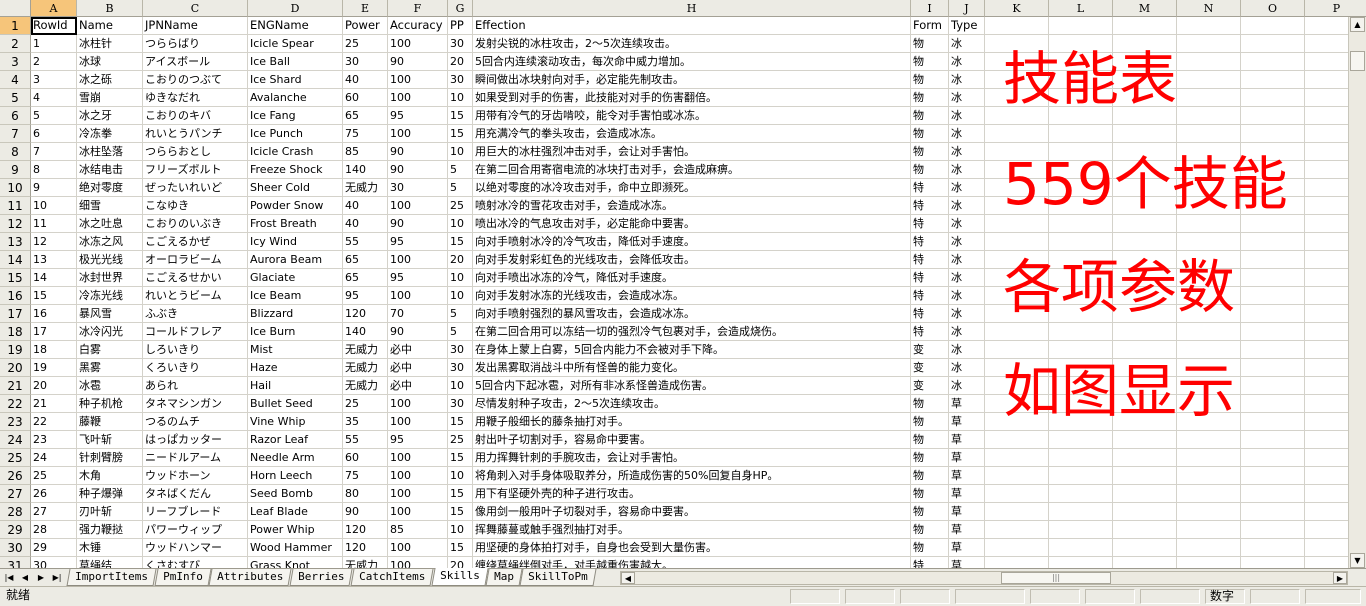 The width and height of the screenshot is (1366, 606). I want to click on table-cell: こおりのいぶき, so click(195, 224).